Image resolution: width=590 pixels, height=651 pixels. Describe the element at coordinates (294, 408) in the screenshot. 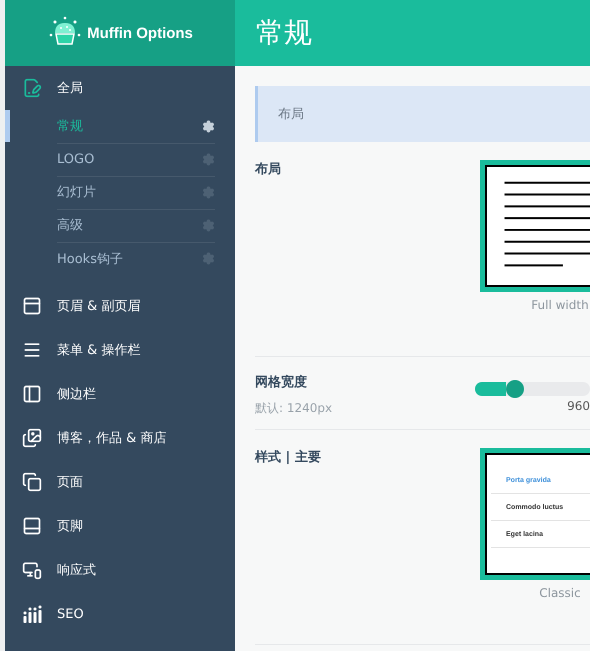

I see `field-hint: 默认: 1240px` at that location.